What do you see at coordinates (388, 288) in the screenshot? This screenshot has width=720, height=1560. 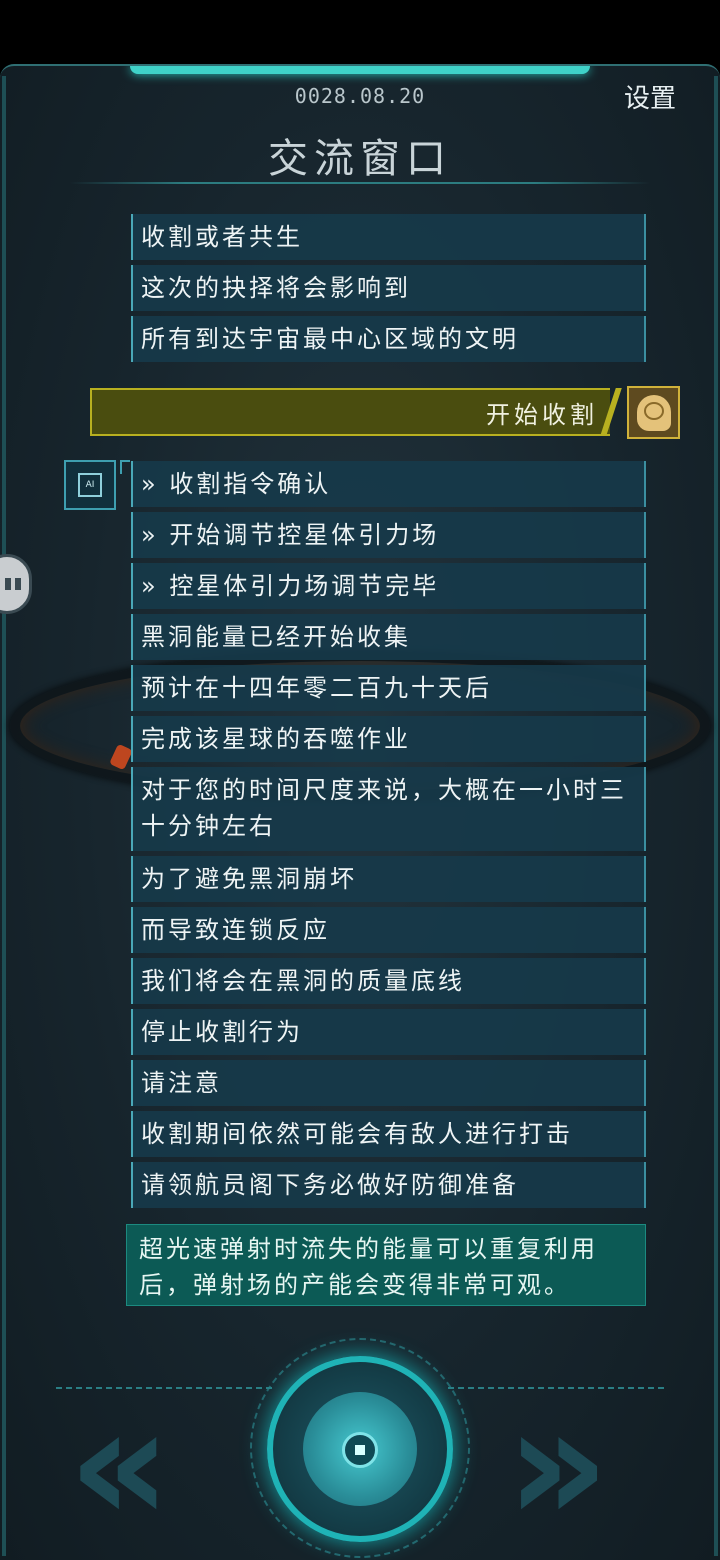 I see `message-row: 这次的抉择将会影响到` at bounding box center [388, 288].